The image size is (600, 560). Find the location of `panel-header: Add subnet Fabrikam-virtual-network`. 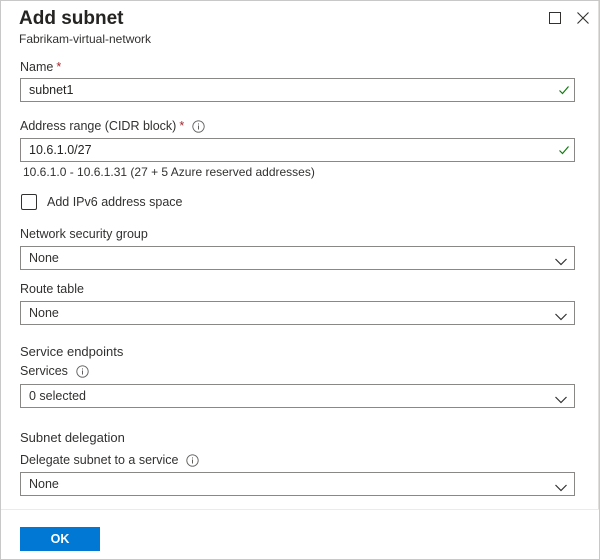

panel-header: Add subnet Fabrikam-virtual-network is located at coordinates (85, 26).